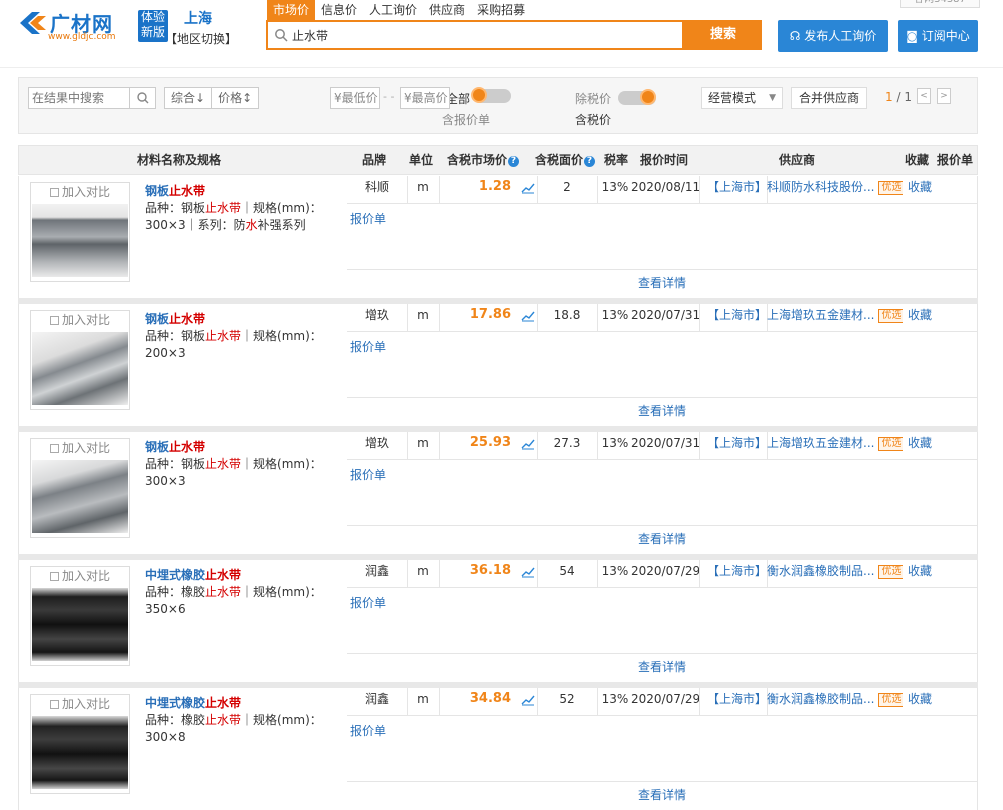  Describe the element at coordinates (80, 98) in the screenshot. I see `result-search-input` at that location.